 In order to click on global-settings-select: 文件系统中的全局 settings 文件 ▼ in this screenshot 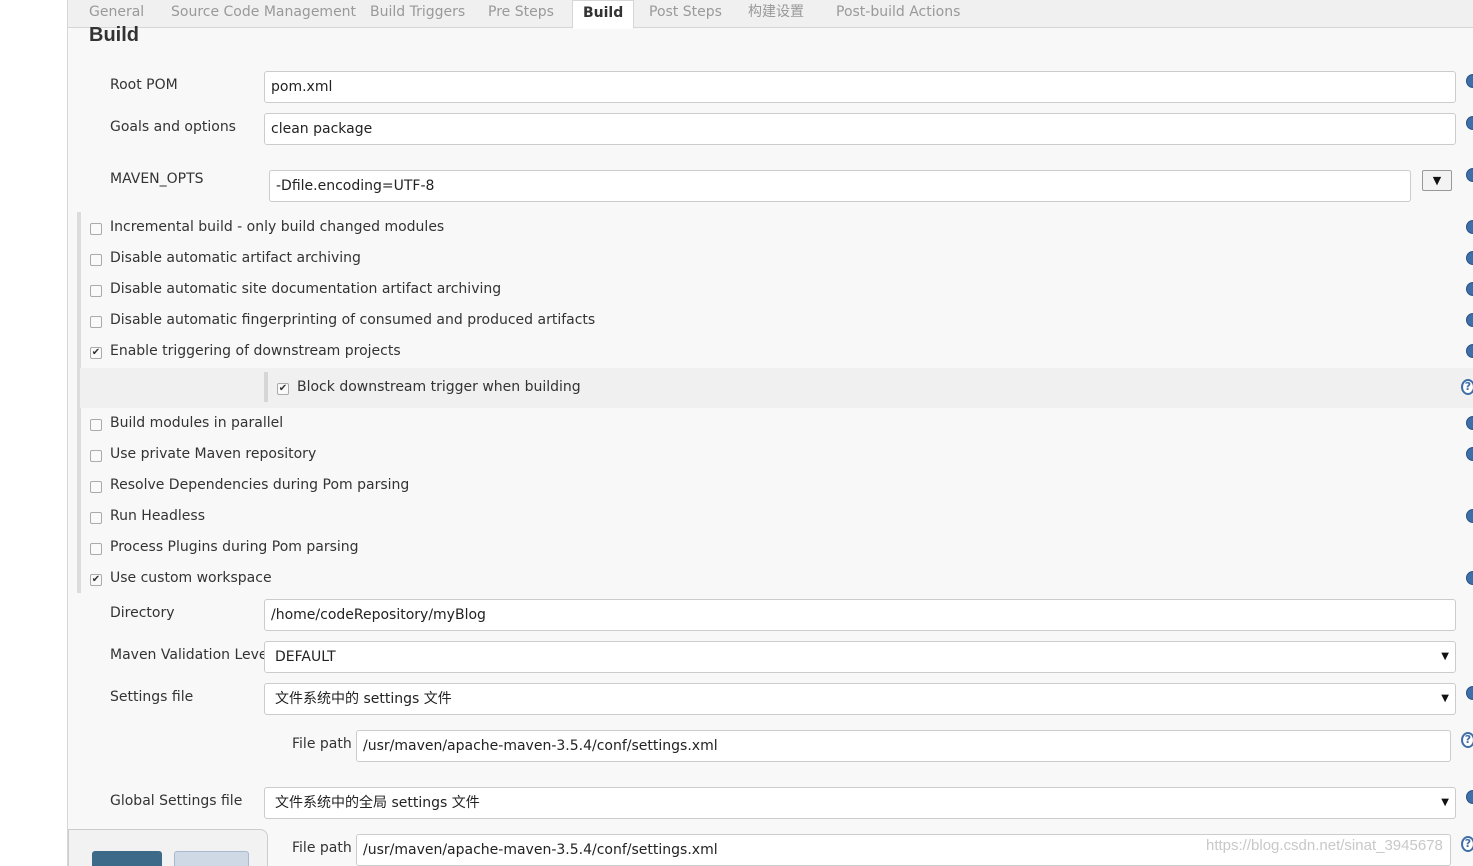, I will do `click(860, 803)`.